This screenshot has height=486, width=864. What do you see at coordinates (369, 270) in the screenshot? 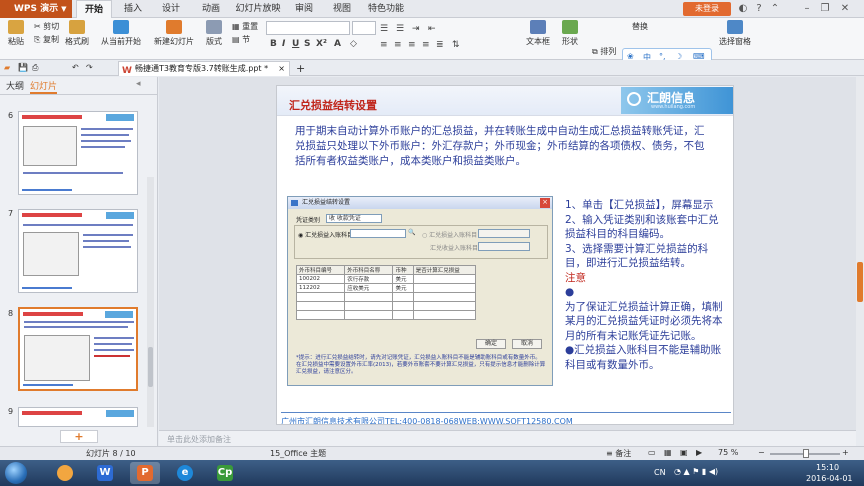
I see `grid-col-header: 外币科目名称` at bounding box center [369, 270].